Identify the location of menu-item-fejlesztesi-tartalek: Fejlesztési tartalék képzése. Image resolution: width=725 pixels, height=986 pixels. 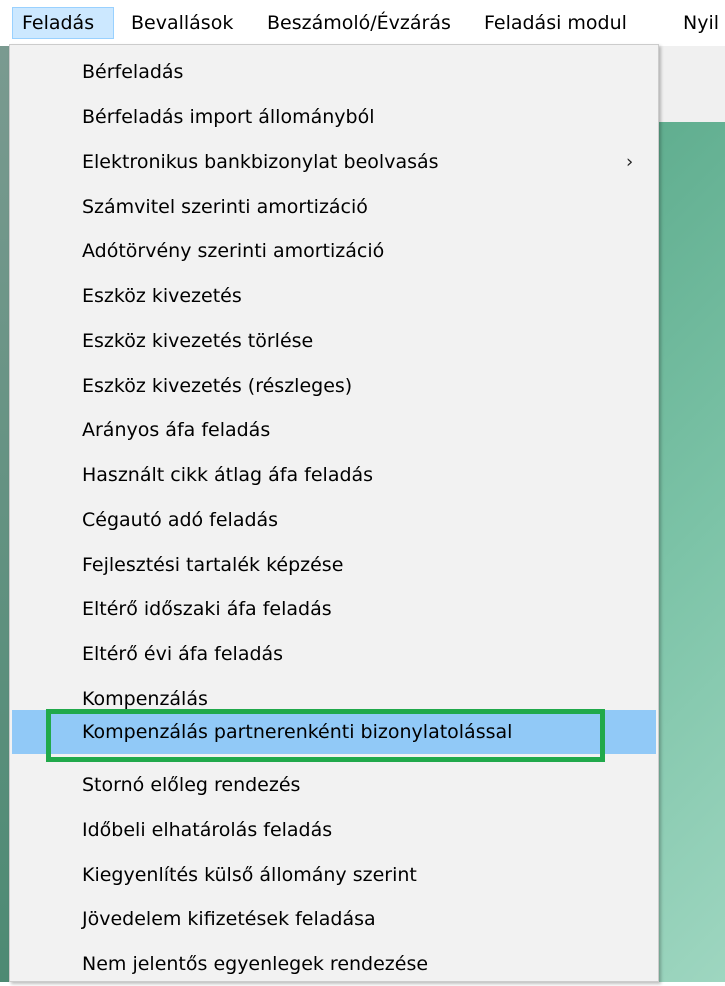
(334, 565).